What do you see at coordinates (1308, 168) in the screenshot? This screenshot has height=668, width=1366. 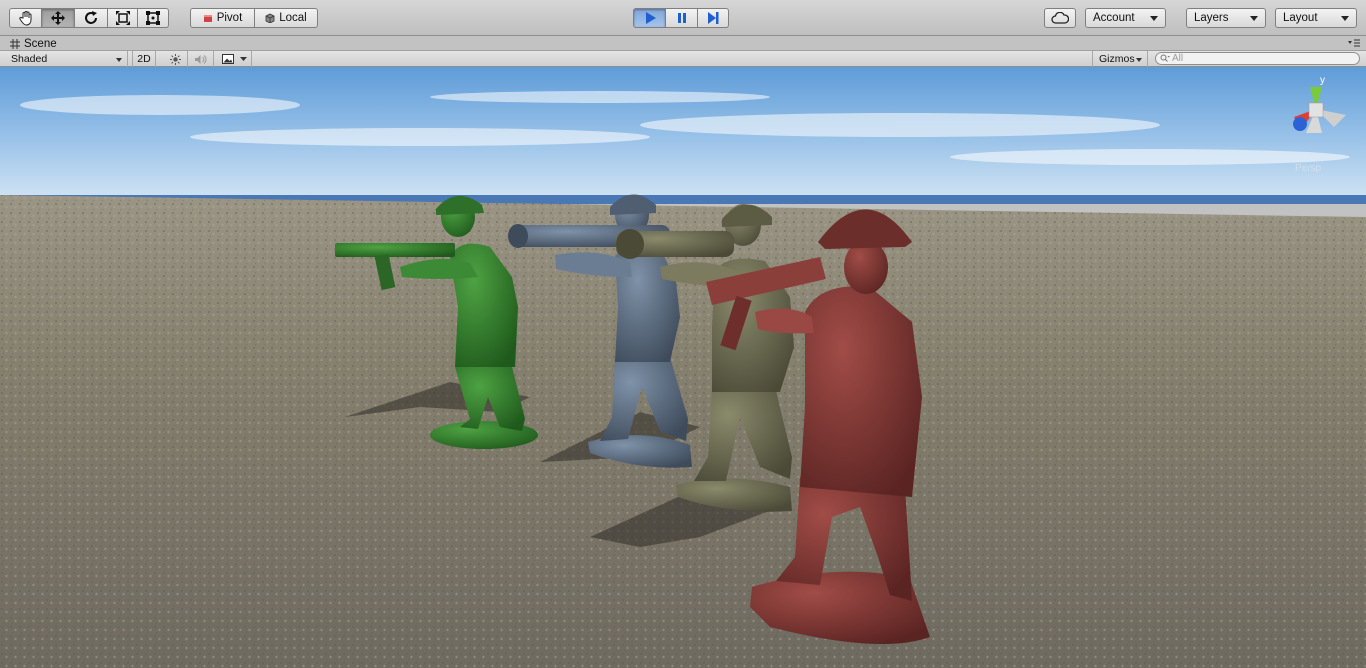 I see `gizmo-view-label: Persp` at bounding box center [1308, 168].